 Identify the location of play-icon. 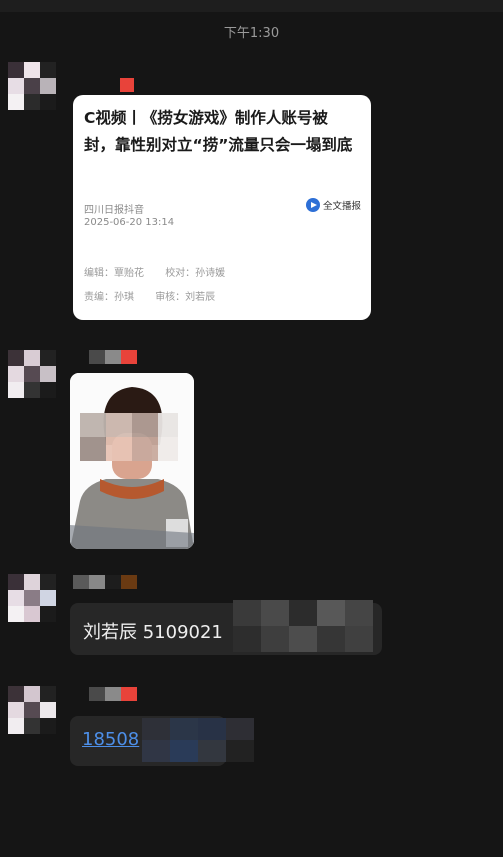
(312, 205).